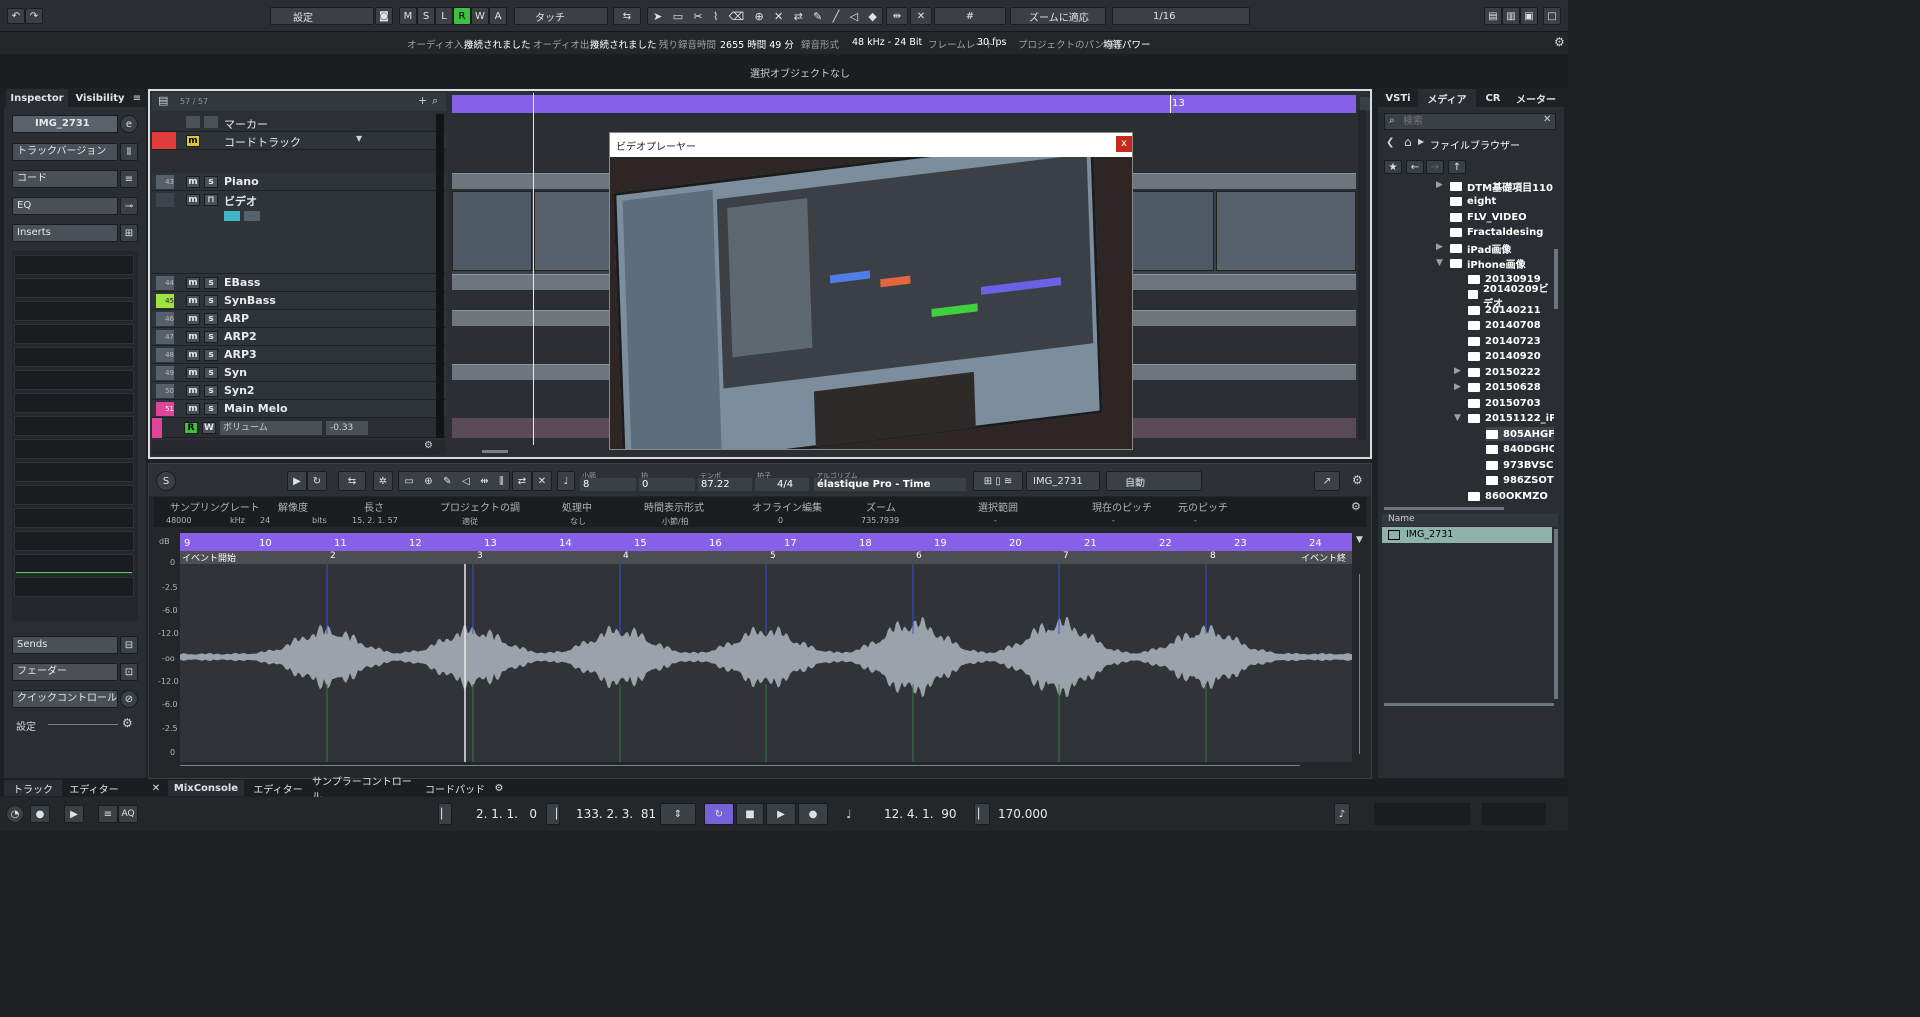  What do you see at coordinates (16, 16) in the screenshot?
I see `undo-icon: ↶` at bounding box center [16, 16].